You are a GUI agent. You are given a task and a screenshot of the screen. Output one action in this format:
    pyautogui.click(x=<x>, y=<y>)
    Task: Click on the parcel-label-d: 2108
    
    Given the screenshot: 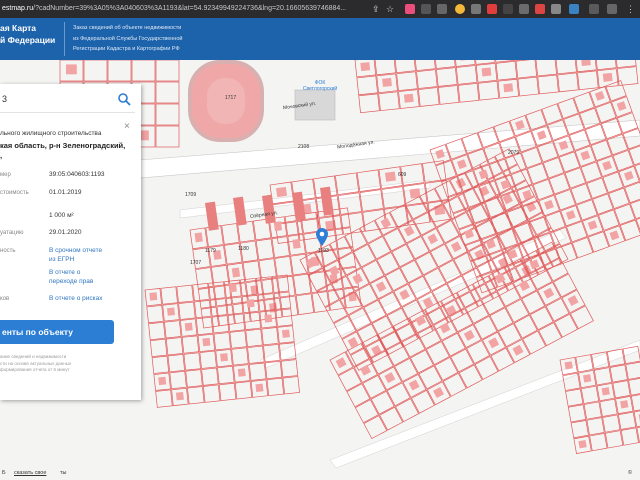 What is the action you would take?
    pyautogui.click(x=303, y=147)
    